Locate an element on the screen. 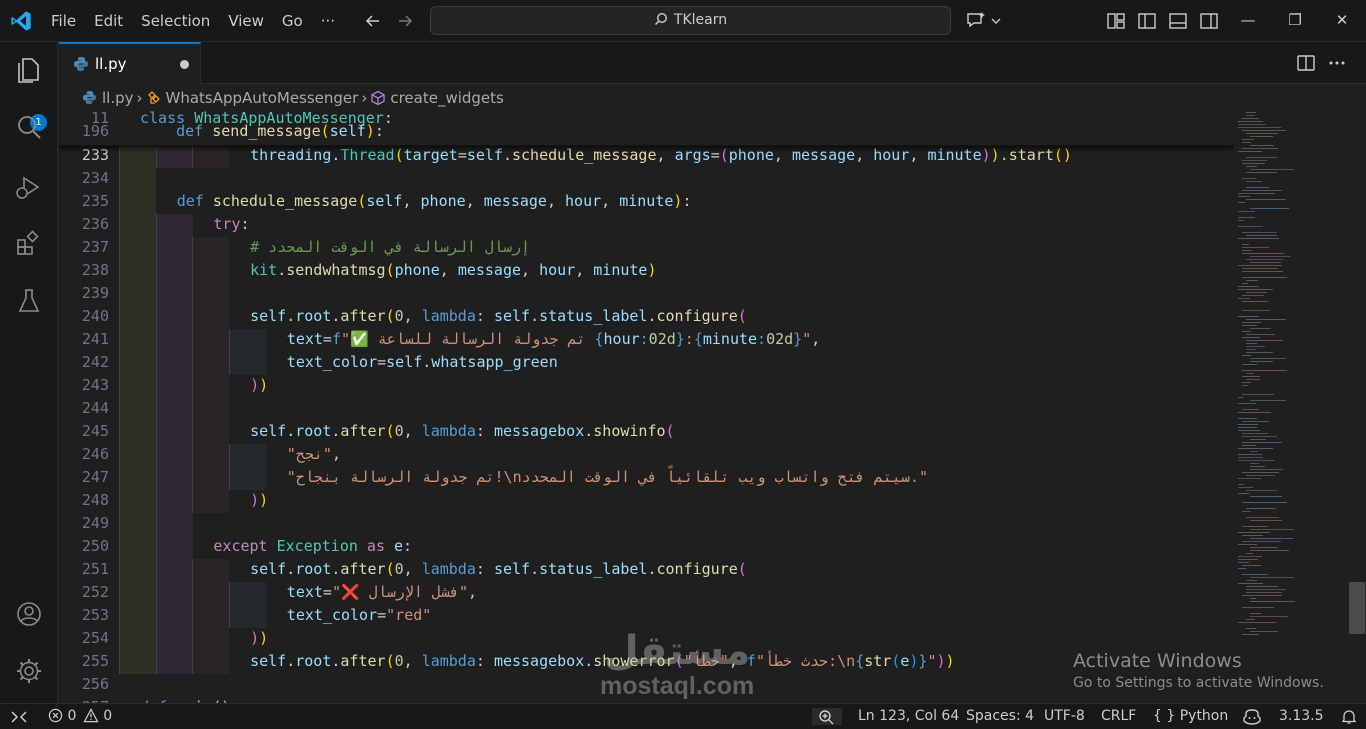 The height and width of the screenshot is (729, 1366). code-line: "نجح", is located at coordinates (314, 454).